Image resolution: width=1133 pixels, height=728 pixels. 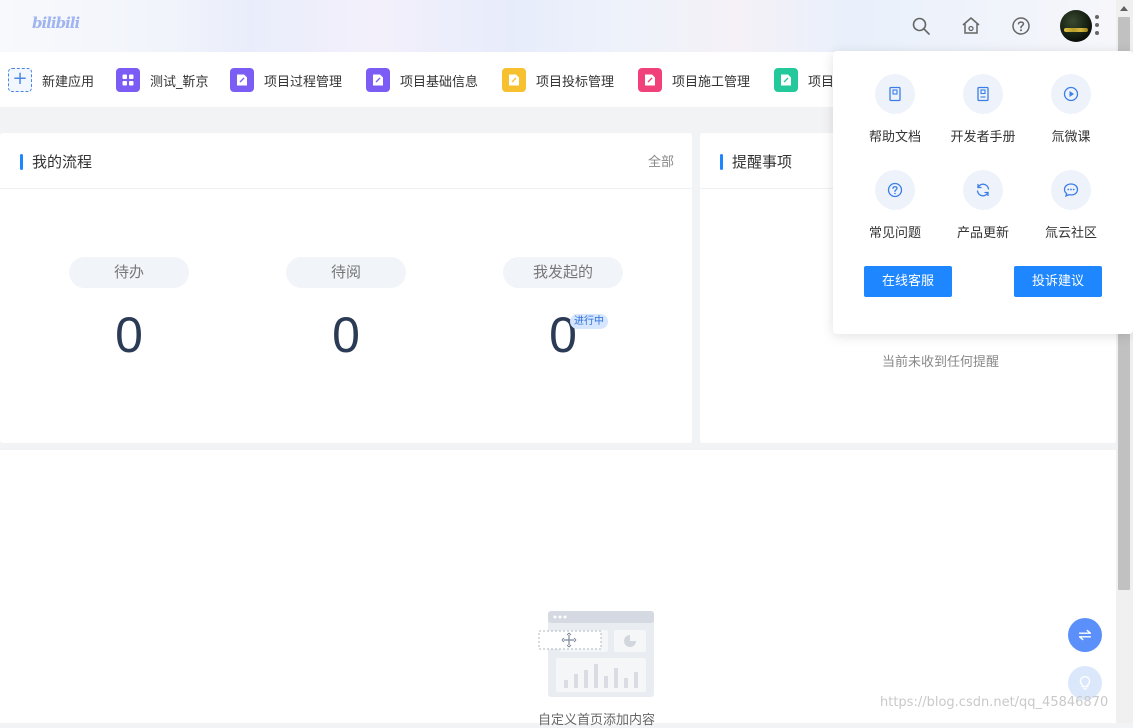 I want to click on app-label: 项目, so click(x=821, y=82).